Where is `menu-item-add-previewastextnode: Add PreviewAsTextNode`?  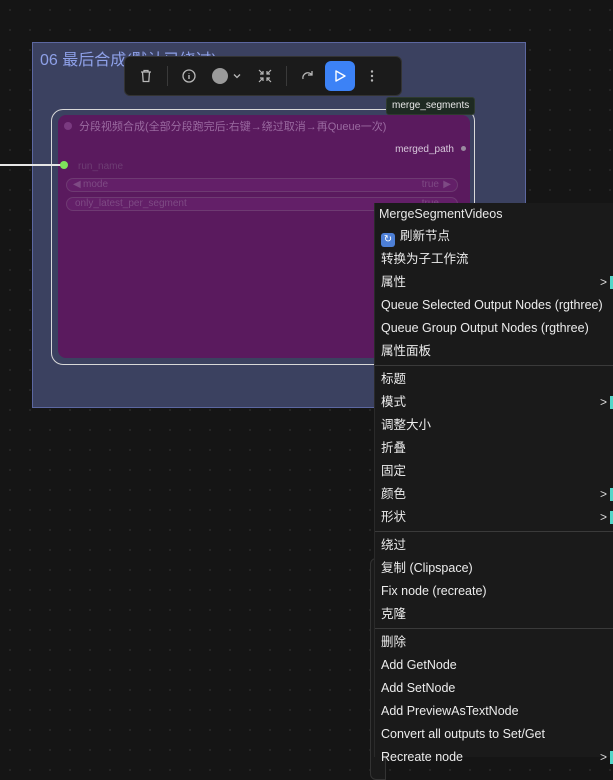 menu-item-add-previewastextnode: Add PreviewAsTextNode is located at coordinates (494, 711).